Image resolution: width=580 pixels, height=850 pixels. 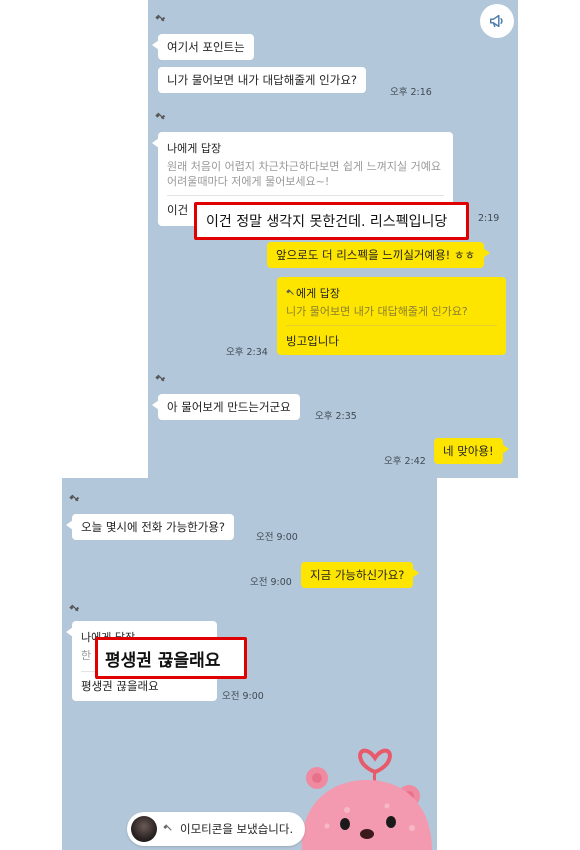 I want to click on message-text: 니가 물어보면 내가 대답해줄게 인가요?, so click(x=262, y=80).